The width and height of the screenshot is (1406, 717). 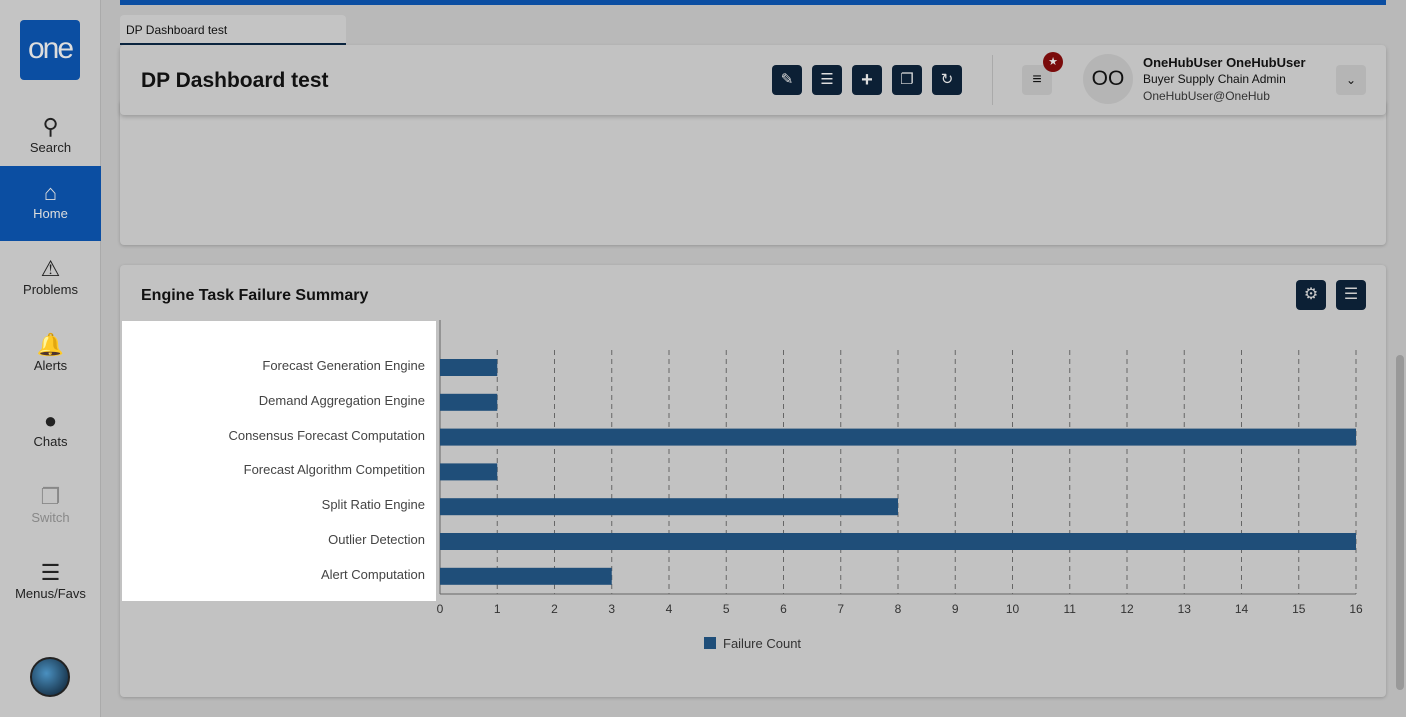 What do you see at coordinates (554, 609) in the screenshot?
I see `x-tick-label: 2` at bounding box center [554, 609].